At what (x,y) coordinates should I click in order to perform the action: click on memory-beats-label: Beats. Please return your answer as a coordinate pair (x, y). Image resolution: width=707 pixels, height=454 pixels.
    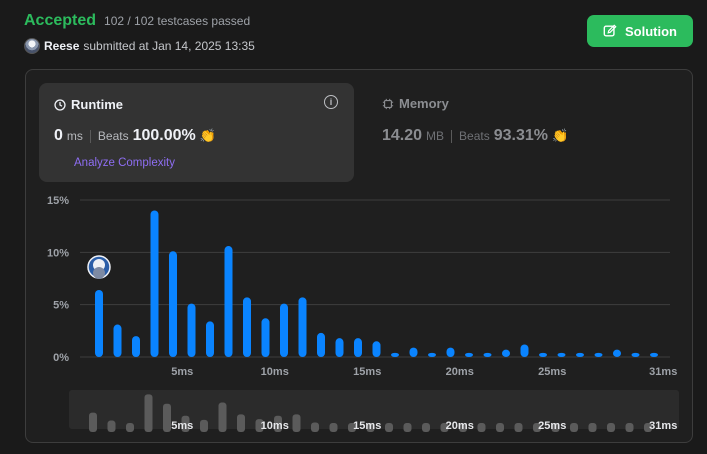
    Looking at the image, I should click on (474, 136).